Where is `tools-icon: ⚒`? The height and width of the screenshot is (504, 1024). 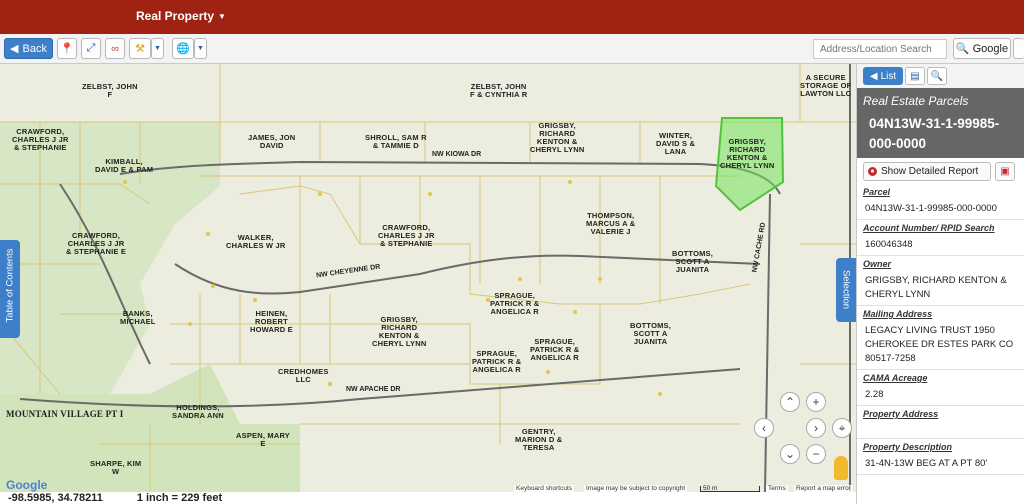
tools-icon: ⚒ is located at coordinates (140, 49).